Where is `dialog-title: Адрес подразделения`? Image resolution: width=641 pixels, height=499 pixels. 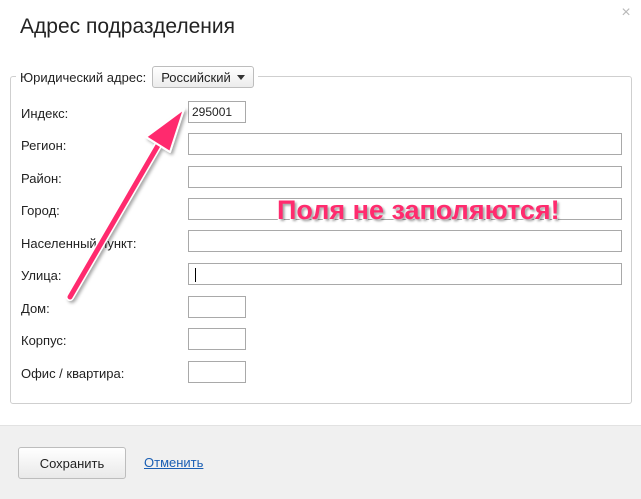
dialog-title: Адрес подразделения is located at coordinates (127, 26).